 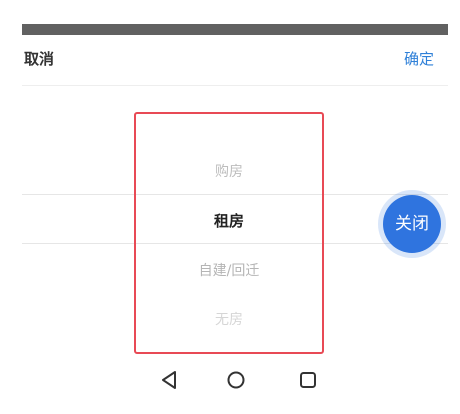 What do you see at coordinates (169, 380) in the screenshot?
I see `back-triangle-icon` at bounding box center [169, 380].